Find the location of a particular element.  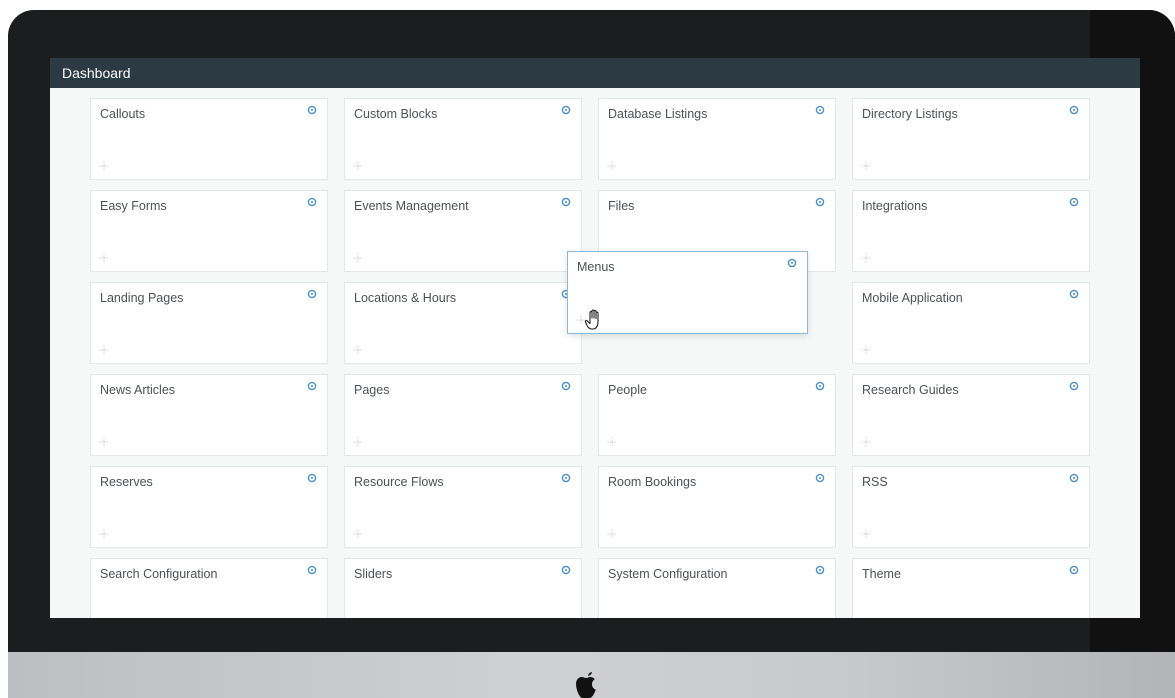

dashboard-card: Directory Listings is located at coordinates (971, 139).